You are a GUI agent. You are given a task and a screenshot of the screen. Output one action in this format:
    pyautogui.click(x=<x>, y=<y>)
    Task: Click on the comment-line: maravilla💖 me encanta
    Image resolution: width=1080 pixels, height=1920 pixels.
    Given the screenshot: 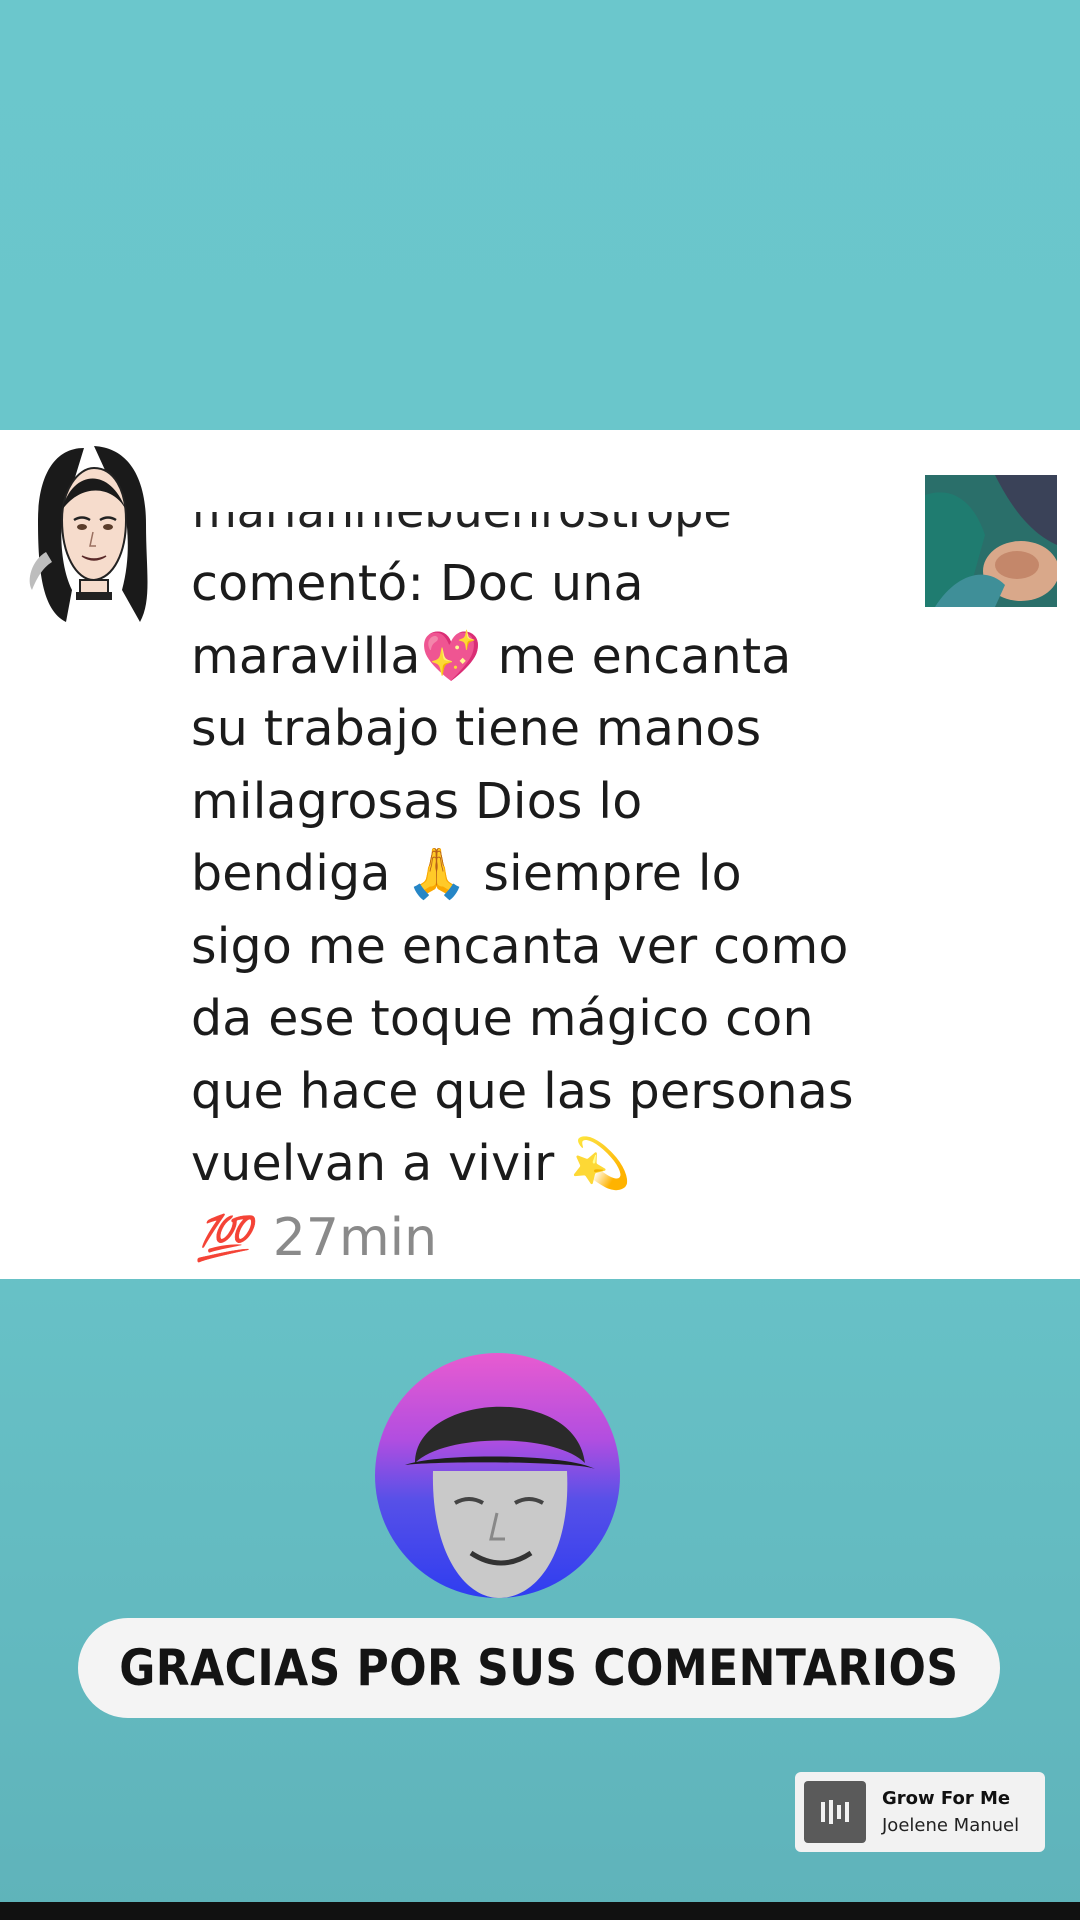 What is the action you would take?
    pyautogui.click(x=491, y=656)
    